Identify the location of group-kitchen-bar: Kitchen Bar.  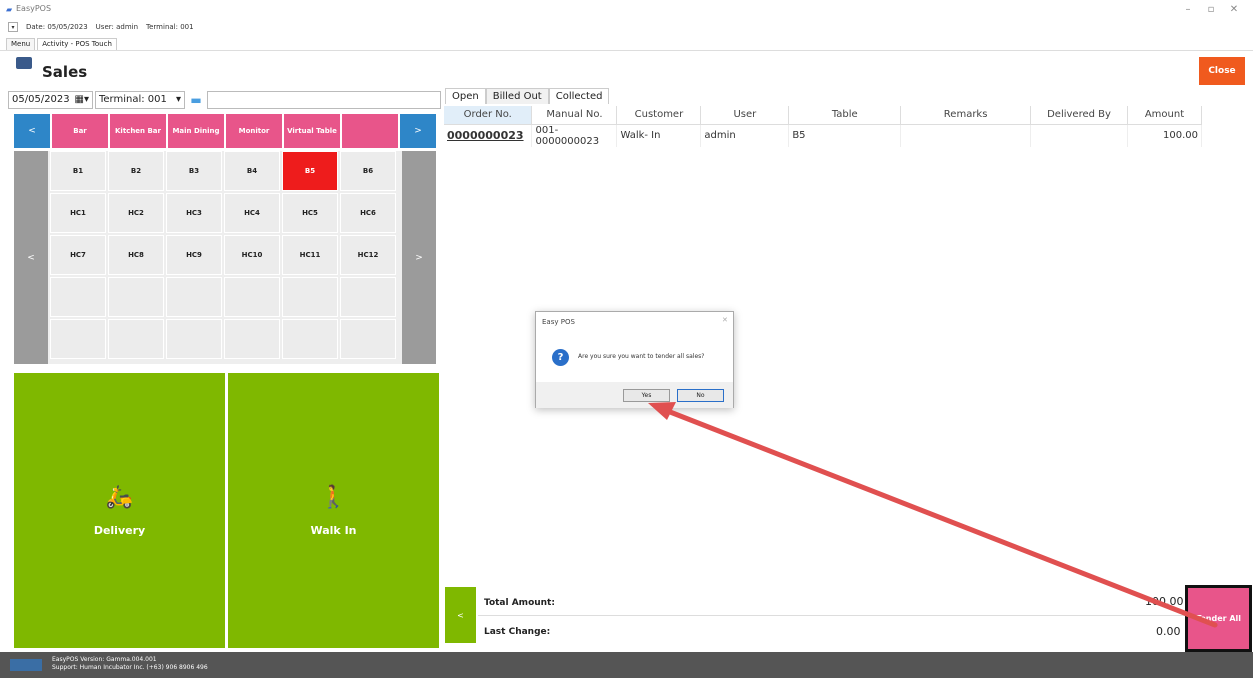
(138, 131).